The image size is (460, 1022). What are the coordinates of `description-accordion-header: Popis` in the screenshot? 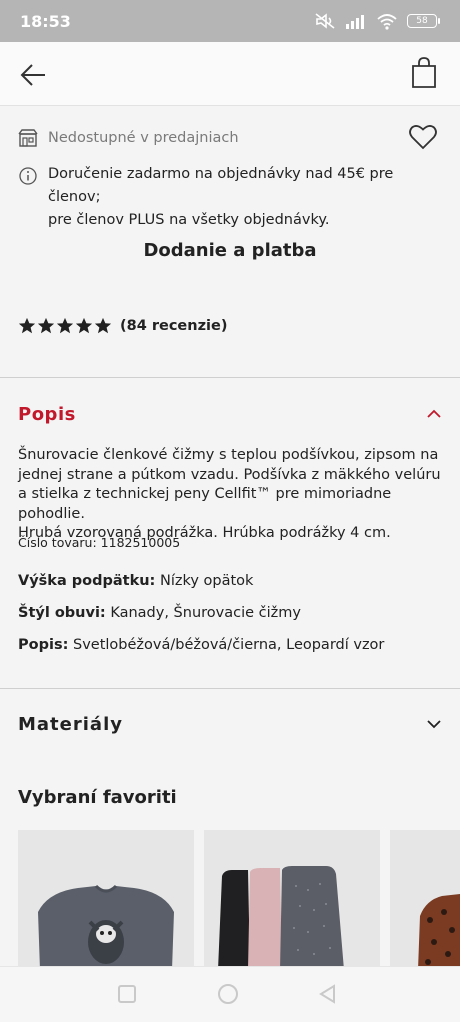 It's located at (230, 414).